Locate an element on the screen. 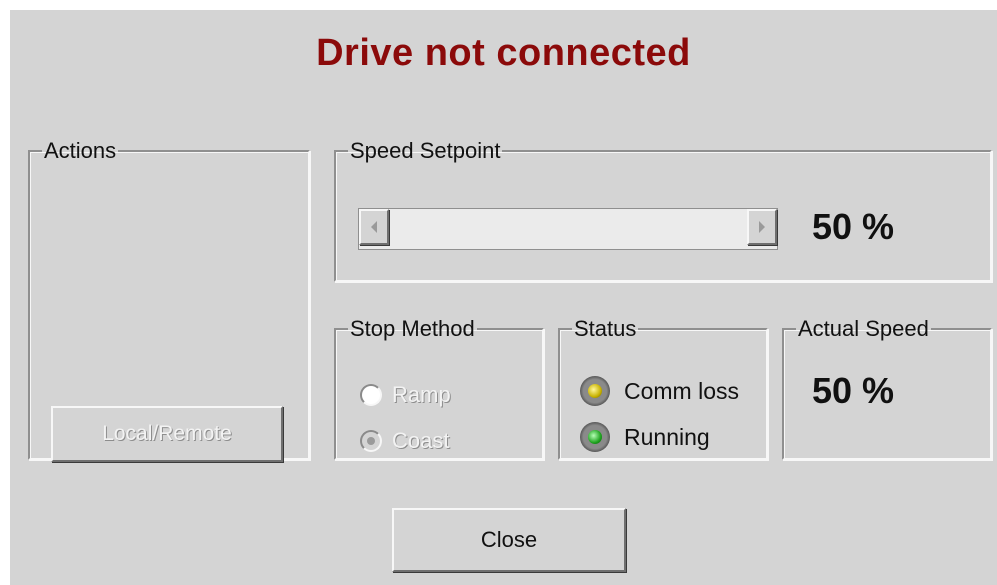  close-button-label: Close is located at coordinates (509, 539).